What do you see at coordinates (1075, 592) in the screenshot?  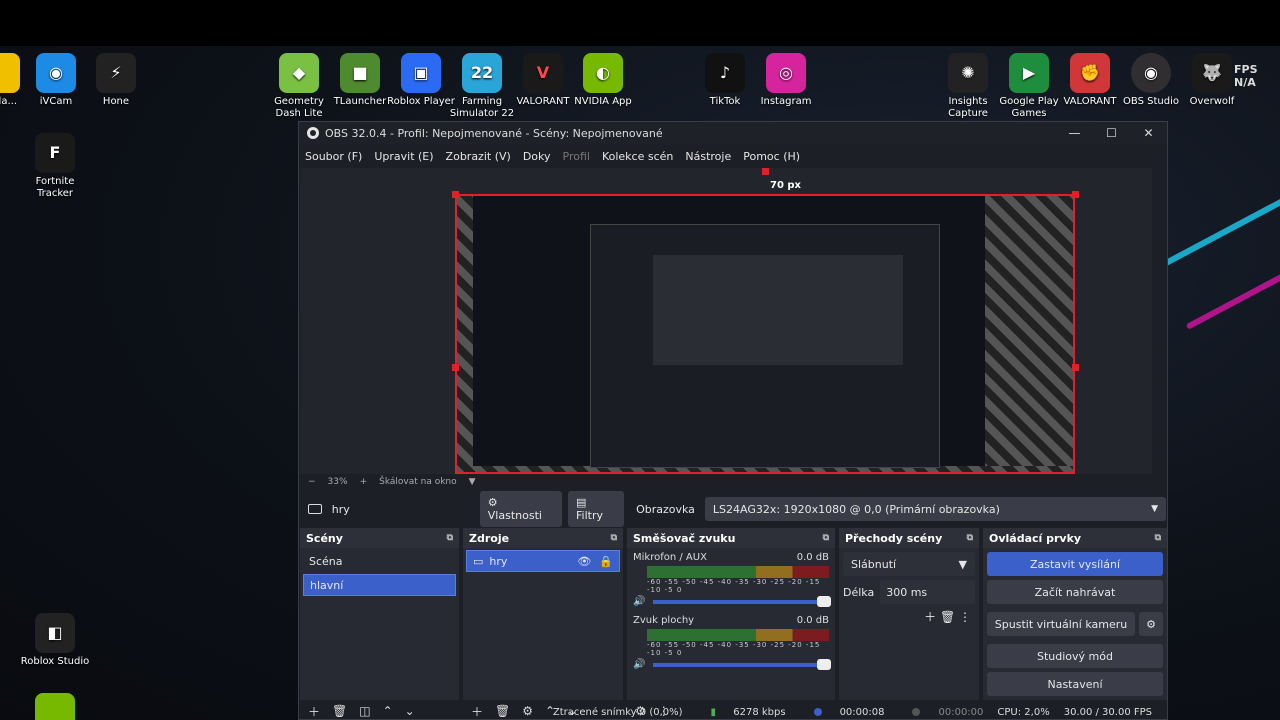 I see `start-recording-button: Začít nahrávat` at bounding box center [1075, 592].